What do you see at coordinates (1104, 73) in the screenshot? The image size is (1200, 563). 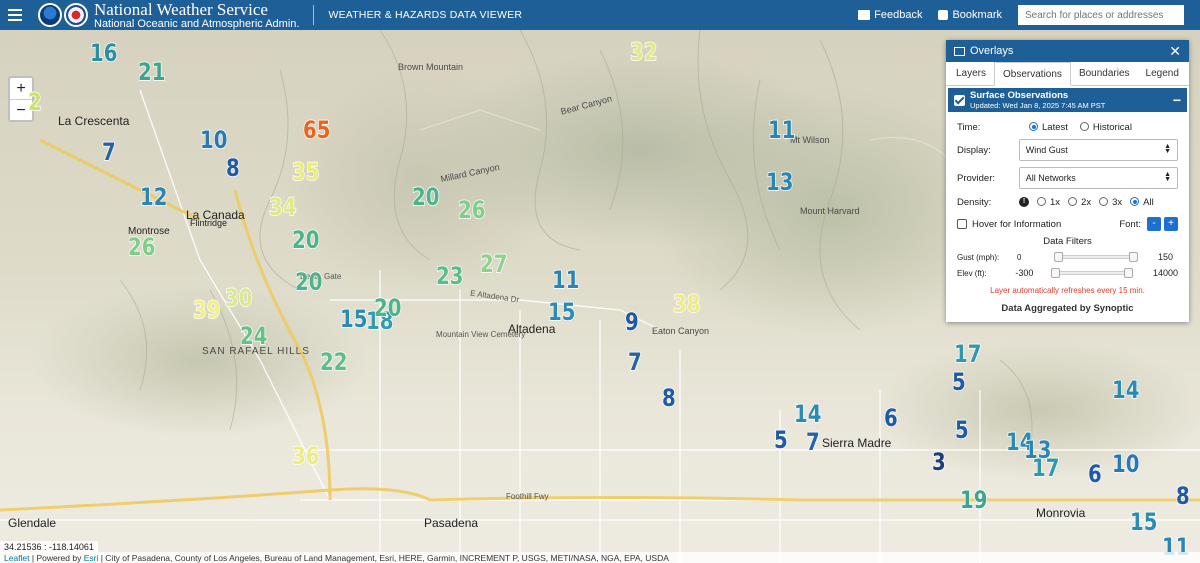 I see `tab-boundaries: Boundaries` at bounding box center [1104, 73].